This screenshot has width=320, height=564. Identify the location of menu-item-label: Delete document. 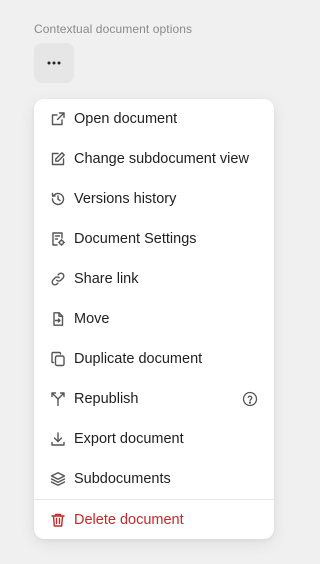
(129, 520).